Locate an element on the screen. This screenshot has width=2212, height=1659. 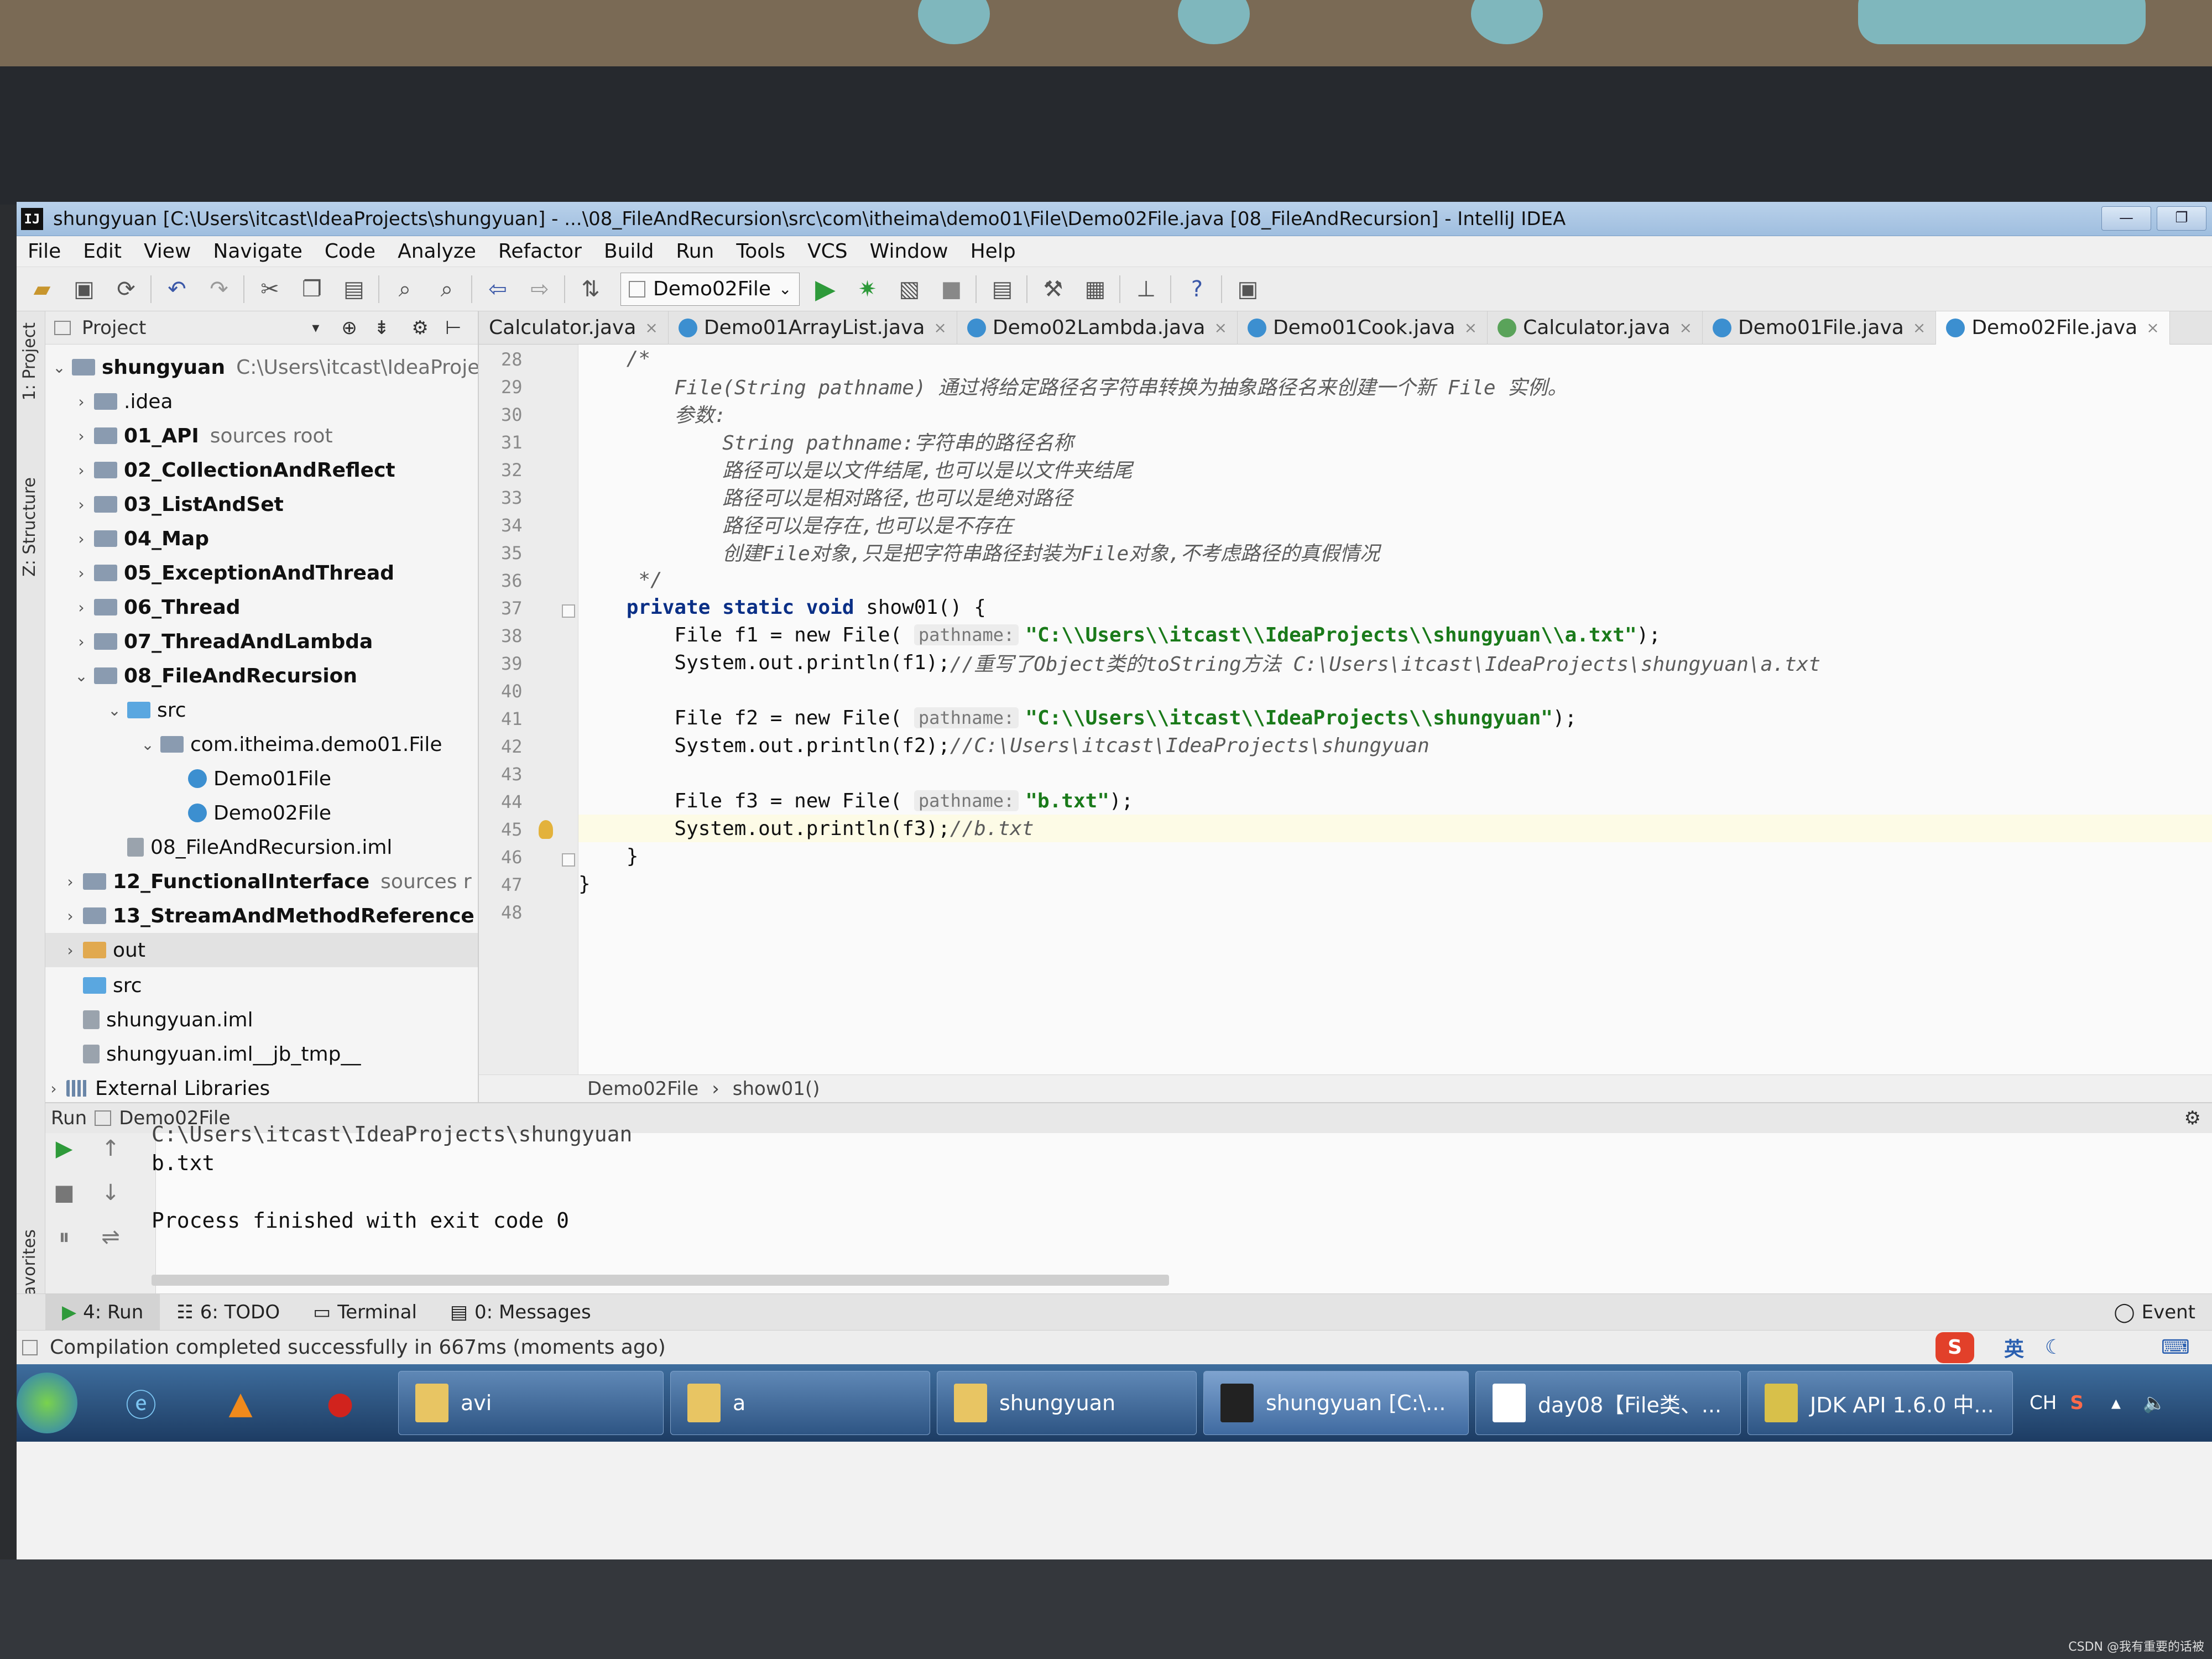
tree-item-05: › 05_ExceptionAndThread is located at coordinates (220, 573).